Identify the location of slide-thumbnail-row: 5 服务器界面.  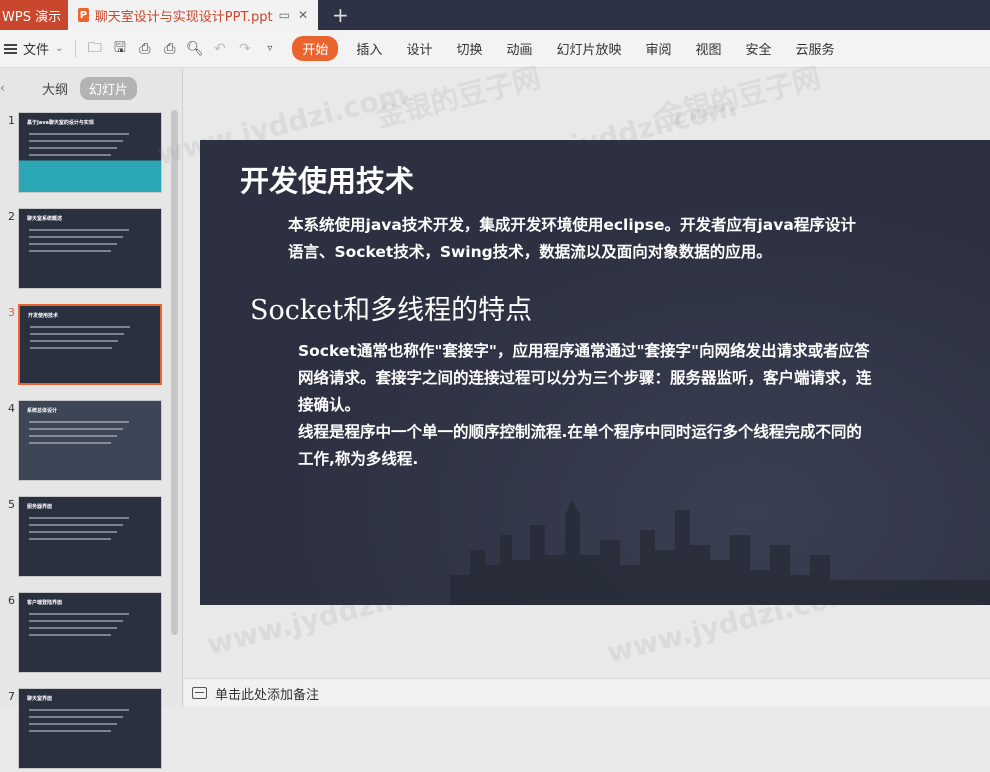
(85, 538).